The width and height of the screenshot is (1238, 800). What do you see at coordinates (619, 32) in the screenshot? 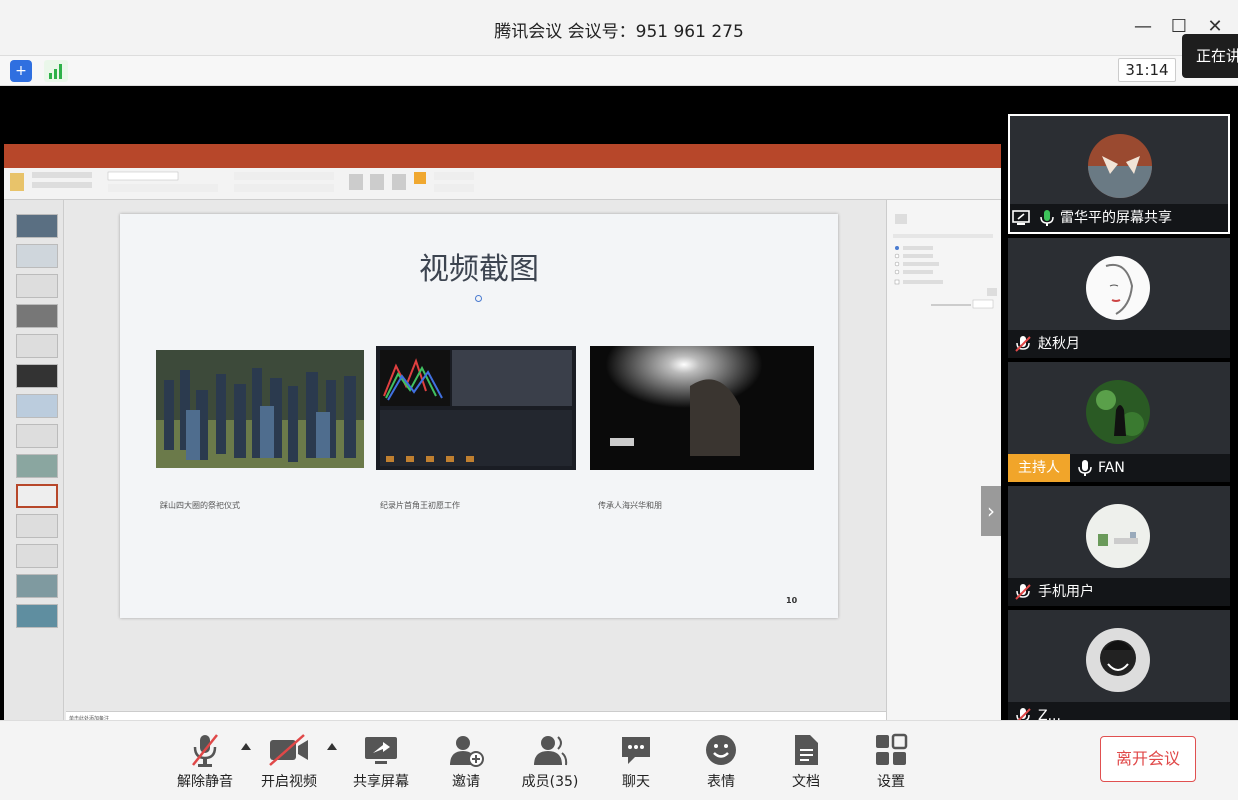
I see `window-title: 腾讯会议 会议号：951 961 275` at bounding box center [619, 32].